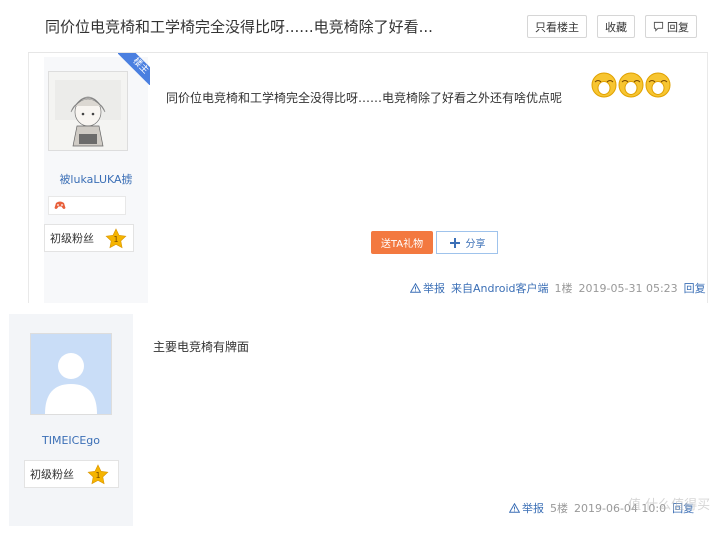 Image resolution: width=720 pixels, height=535 pixels. What do you see at coordinates (60, 205) in the screenshot?
I see `controller-icon` at bounding box center [60, 205].